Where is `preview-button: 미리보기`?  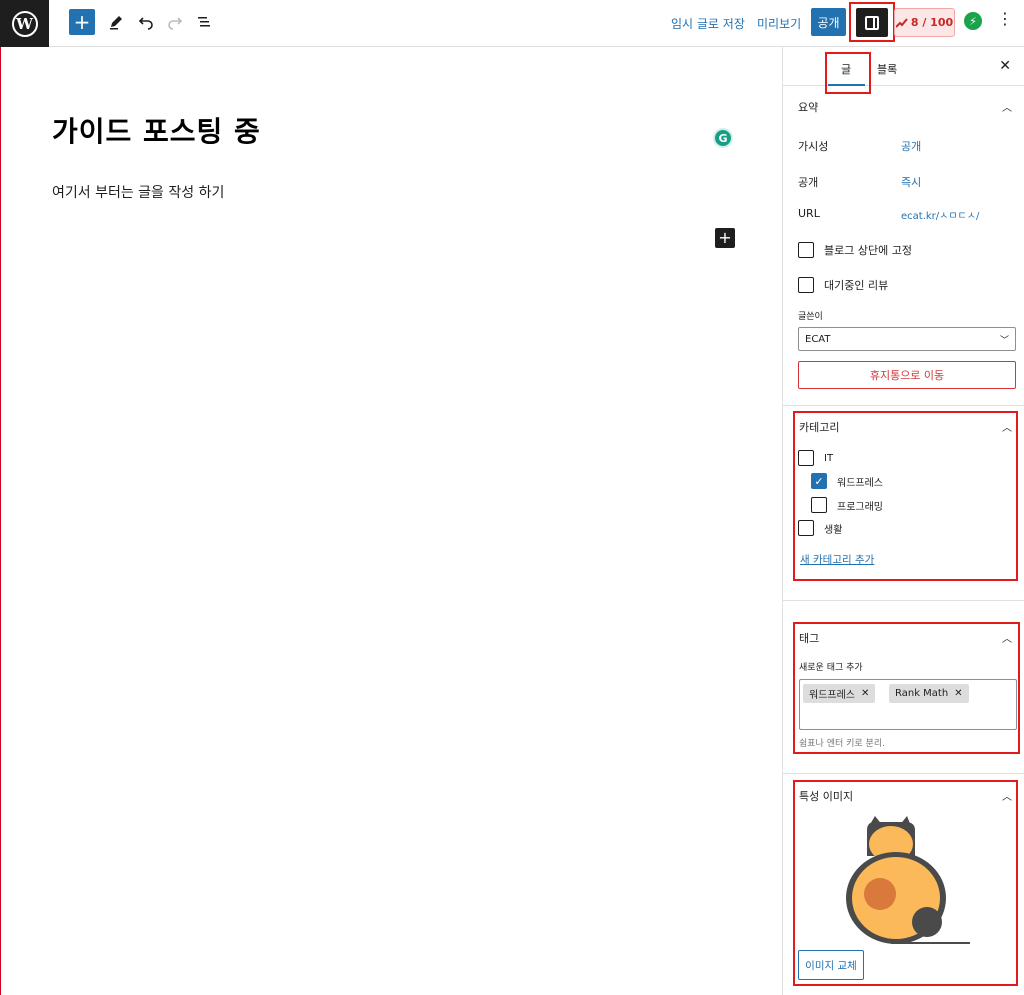
preview-button: 미리보기 is located at coordinates (779, 23).